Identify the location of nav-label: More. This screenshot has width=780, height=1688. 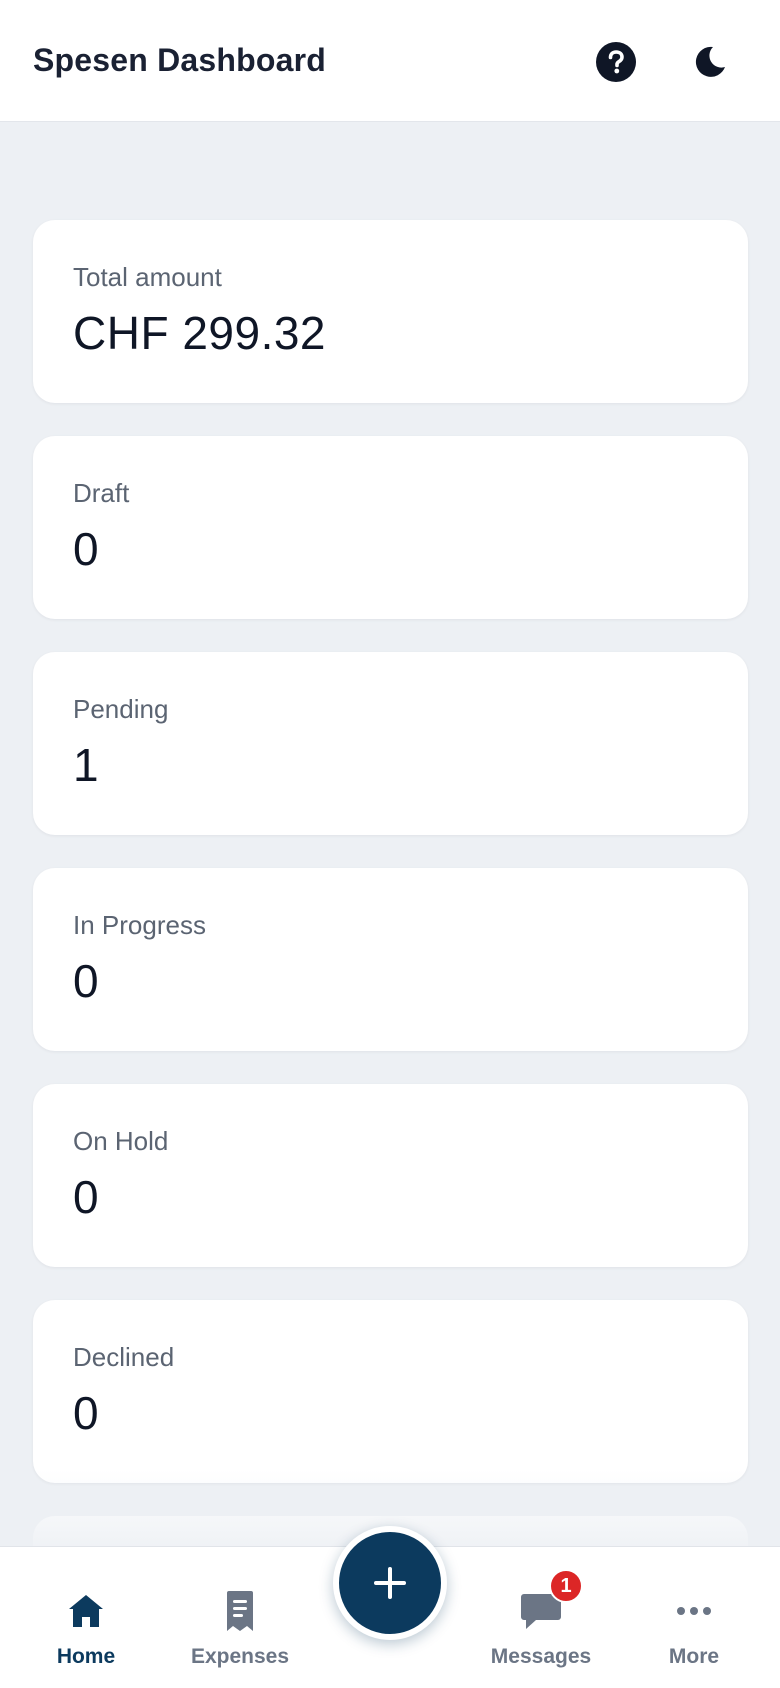
(694, 1656).